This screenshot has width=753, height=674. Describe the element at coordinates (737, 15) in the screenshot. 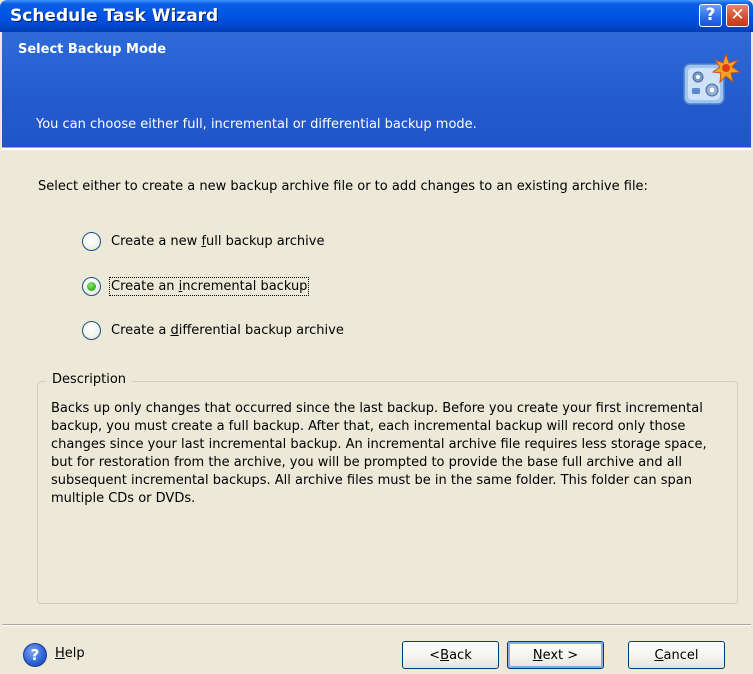

I see `close-button: ✕` at that location.